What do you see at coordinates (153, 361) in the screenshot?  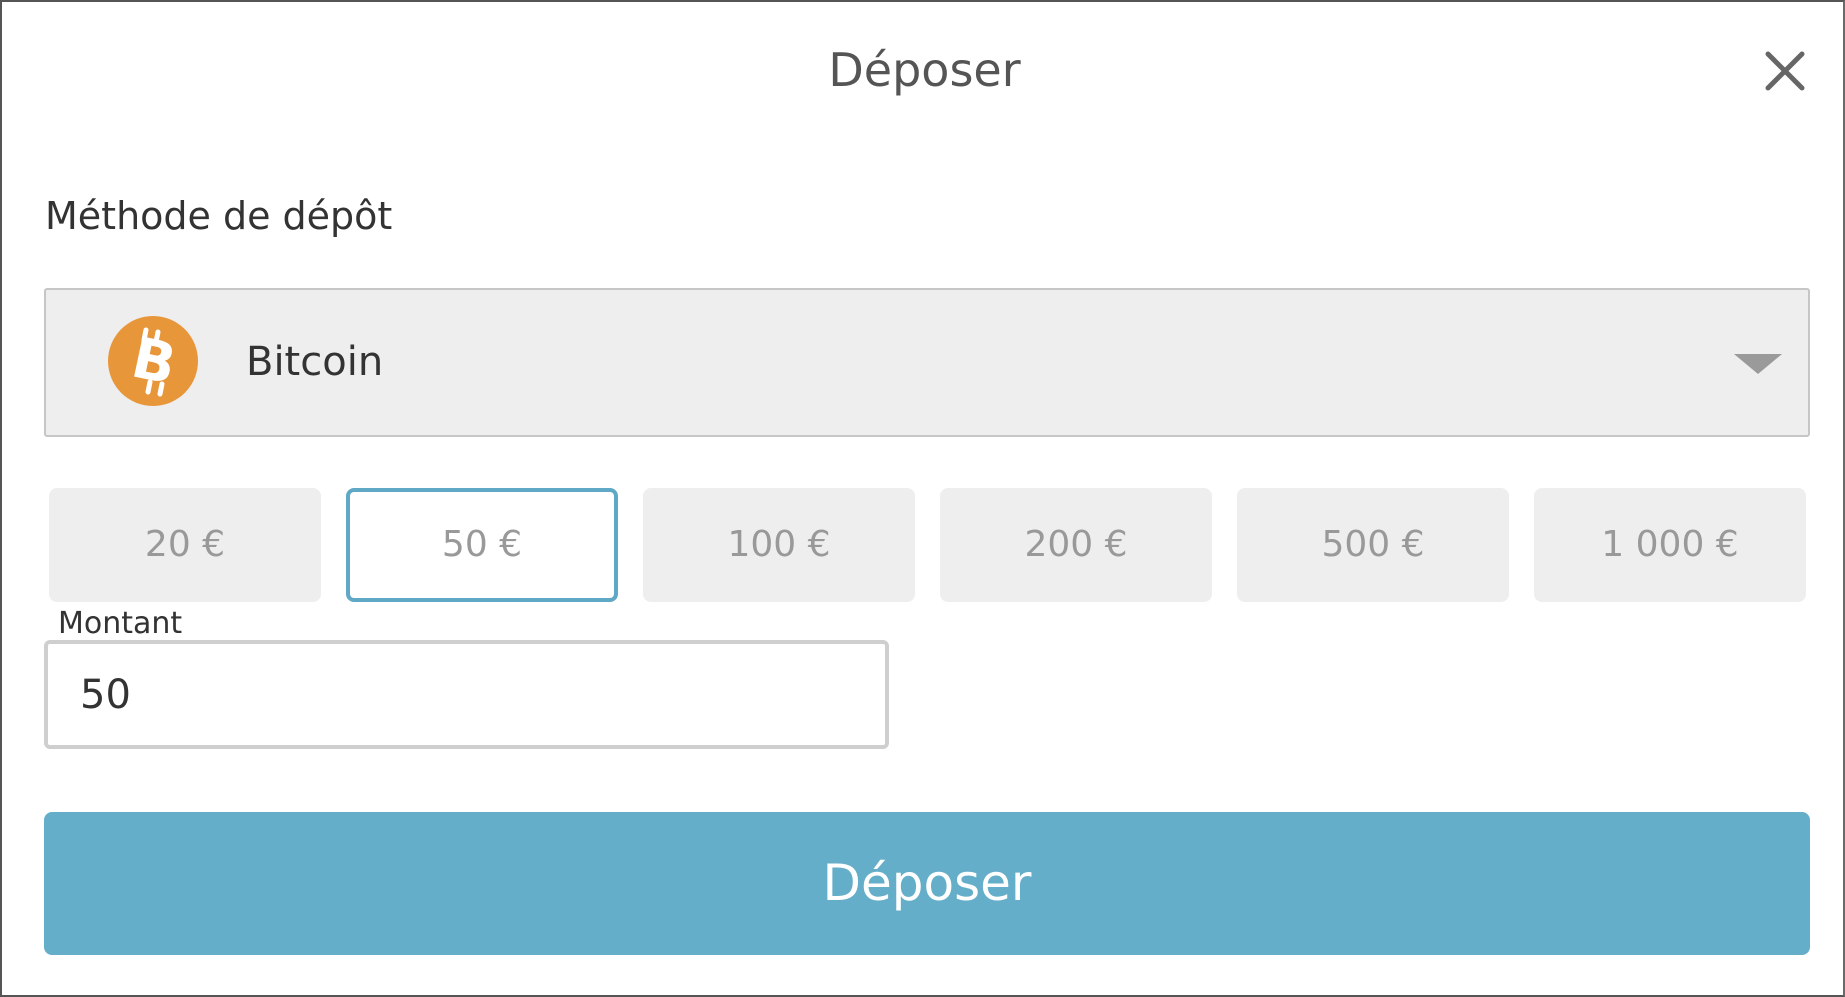 I see `bitcoin-icon: B` at bounding box center [153, 361].